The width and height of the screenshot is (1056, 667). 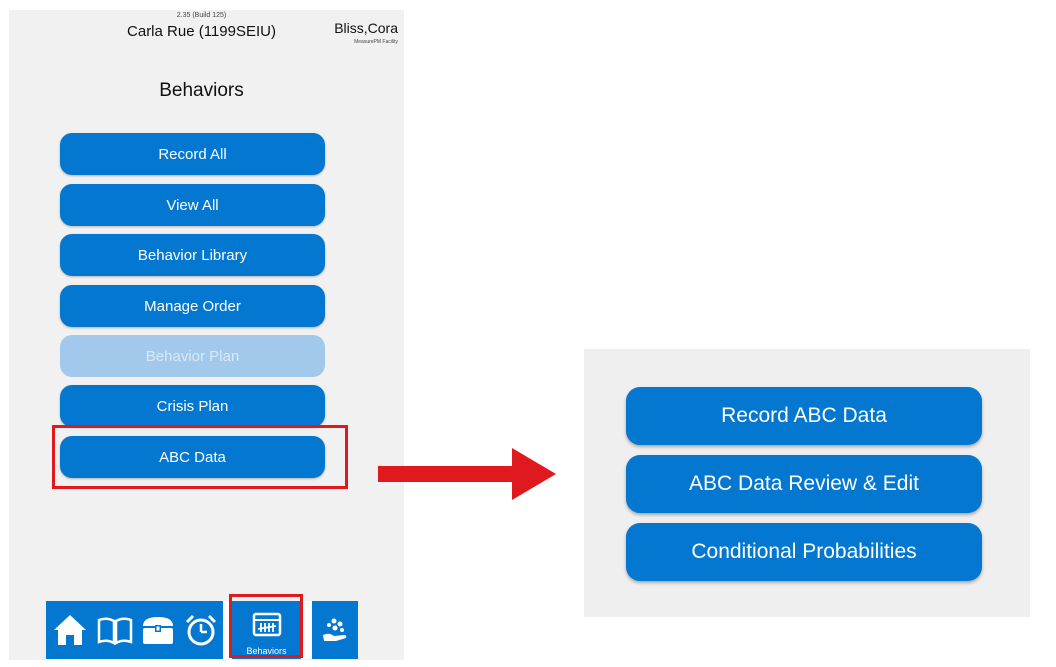 I want to click on client-name: Bliss,Cora, so click(x=366, y=28).